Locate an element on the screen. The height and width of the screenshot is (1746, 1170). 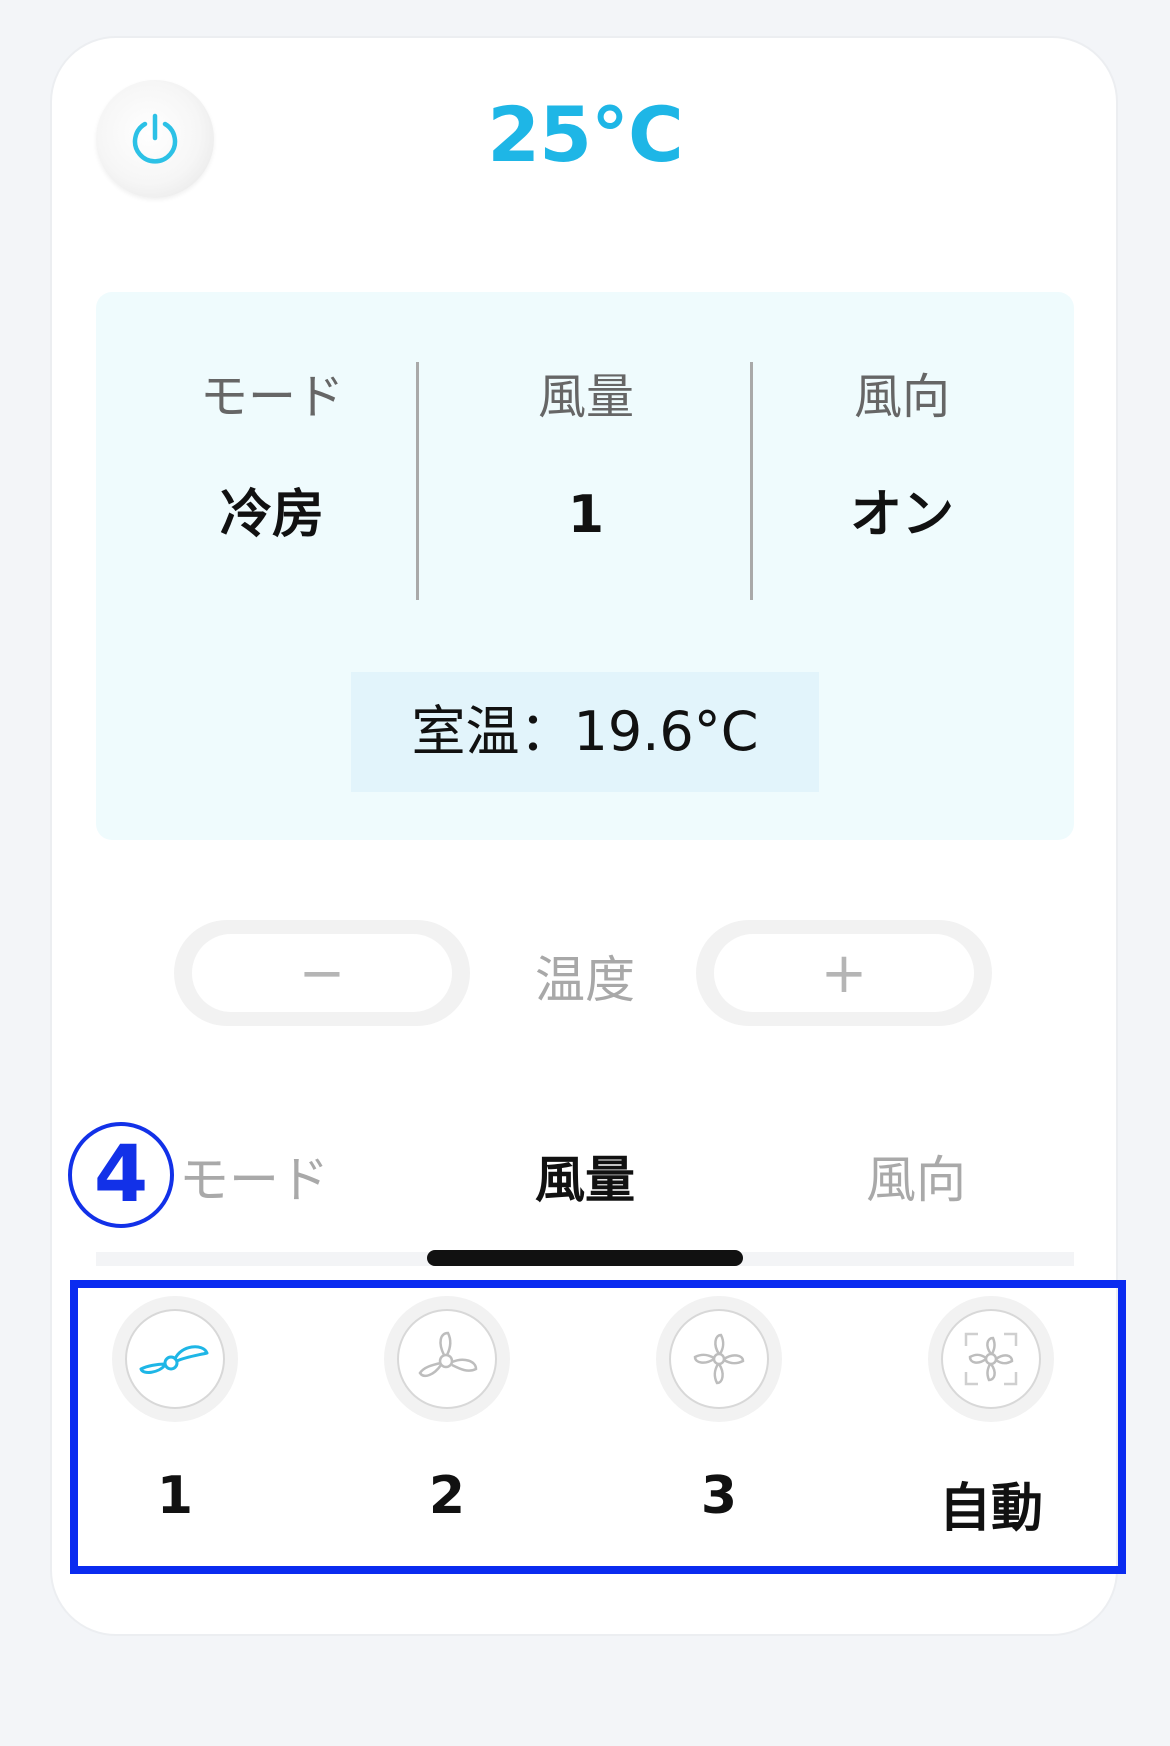
fan-auto-icon is located at coordinates (991, 1359).